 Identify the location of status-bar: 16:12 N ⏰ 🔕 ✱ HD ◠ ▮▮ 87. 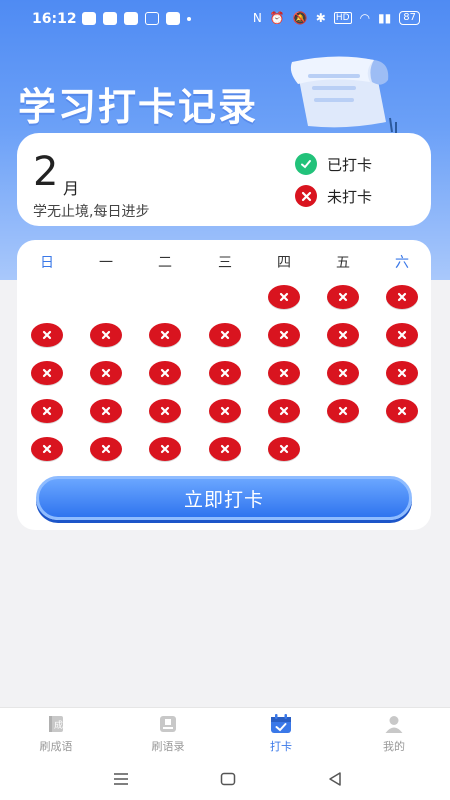
(225, 19).